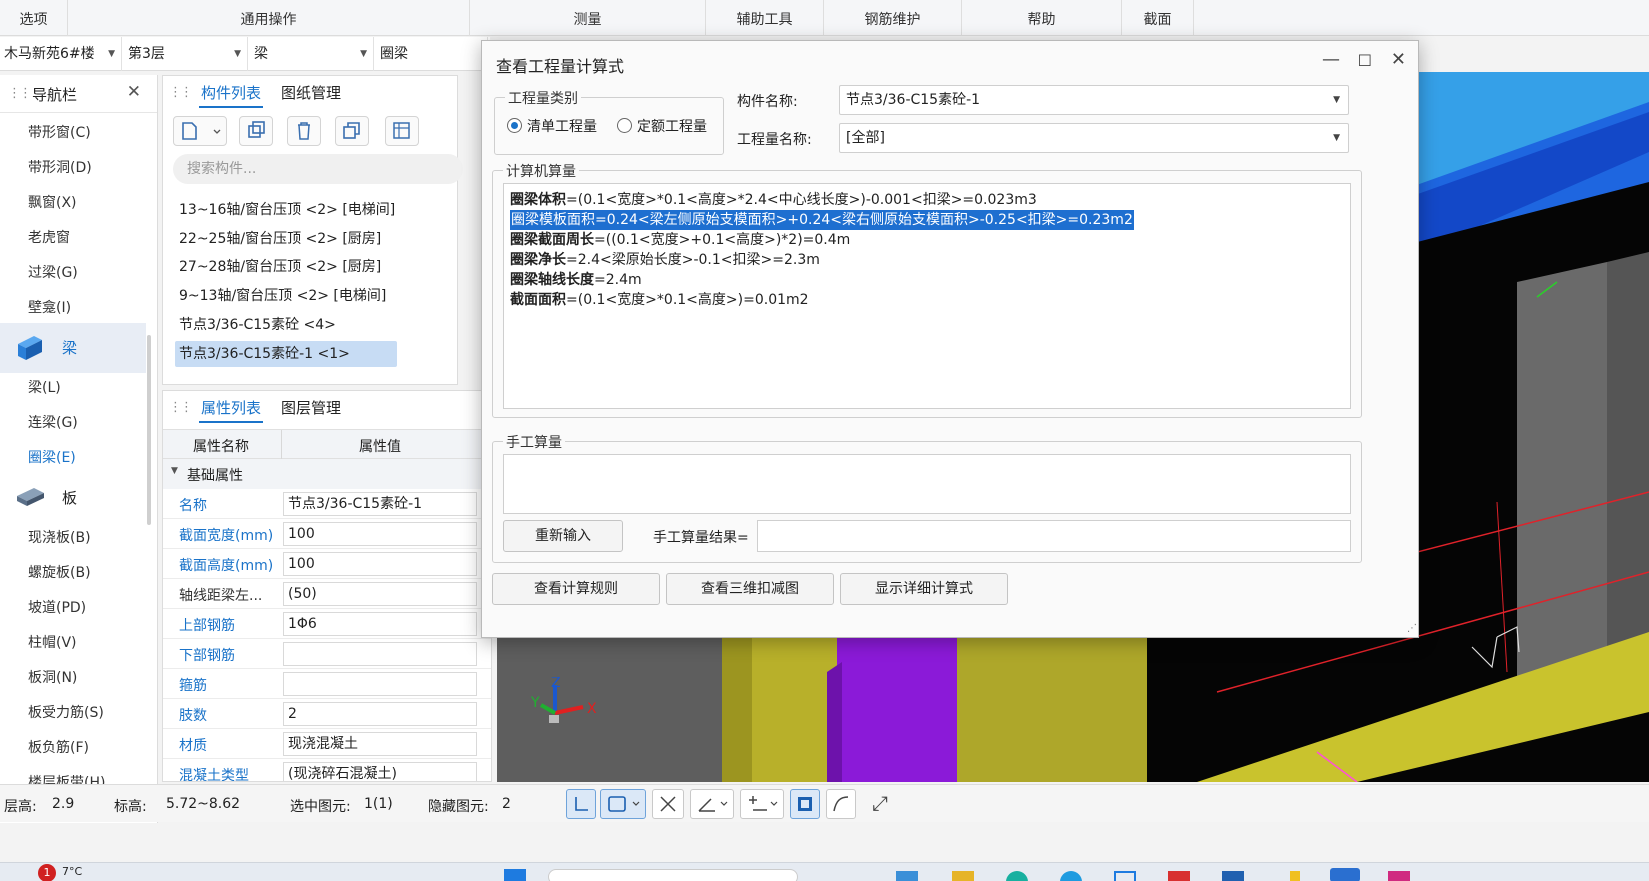  I want to click on reinput-button: 重新输入, so click(563, 536).